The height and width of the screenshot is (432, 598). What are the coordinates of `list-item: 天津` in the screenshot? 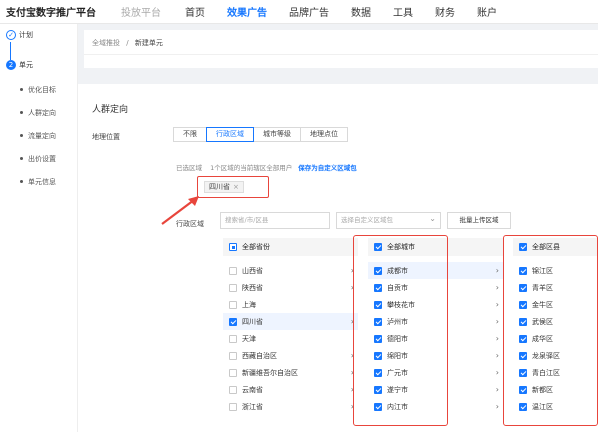 It's located at (290, 338).